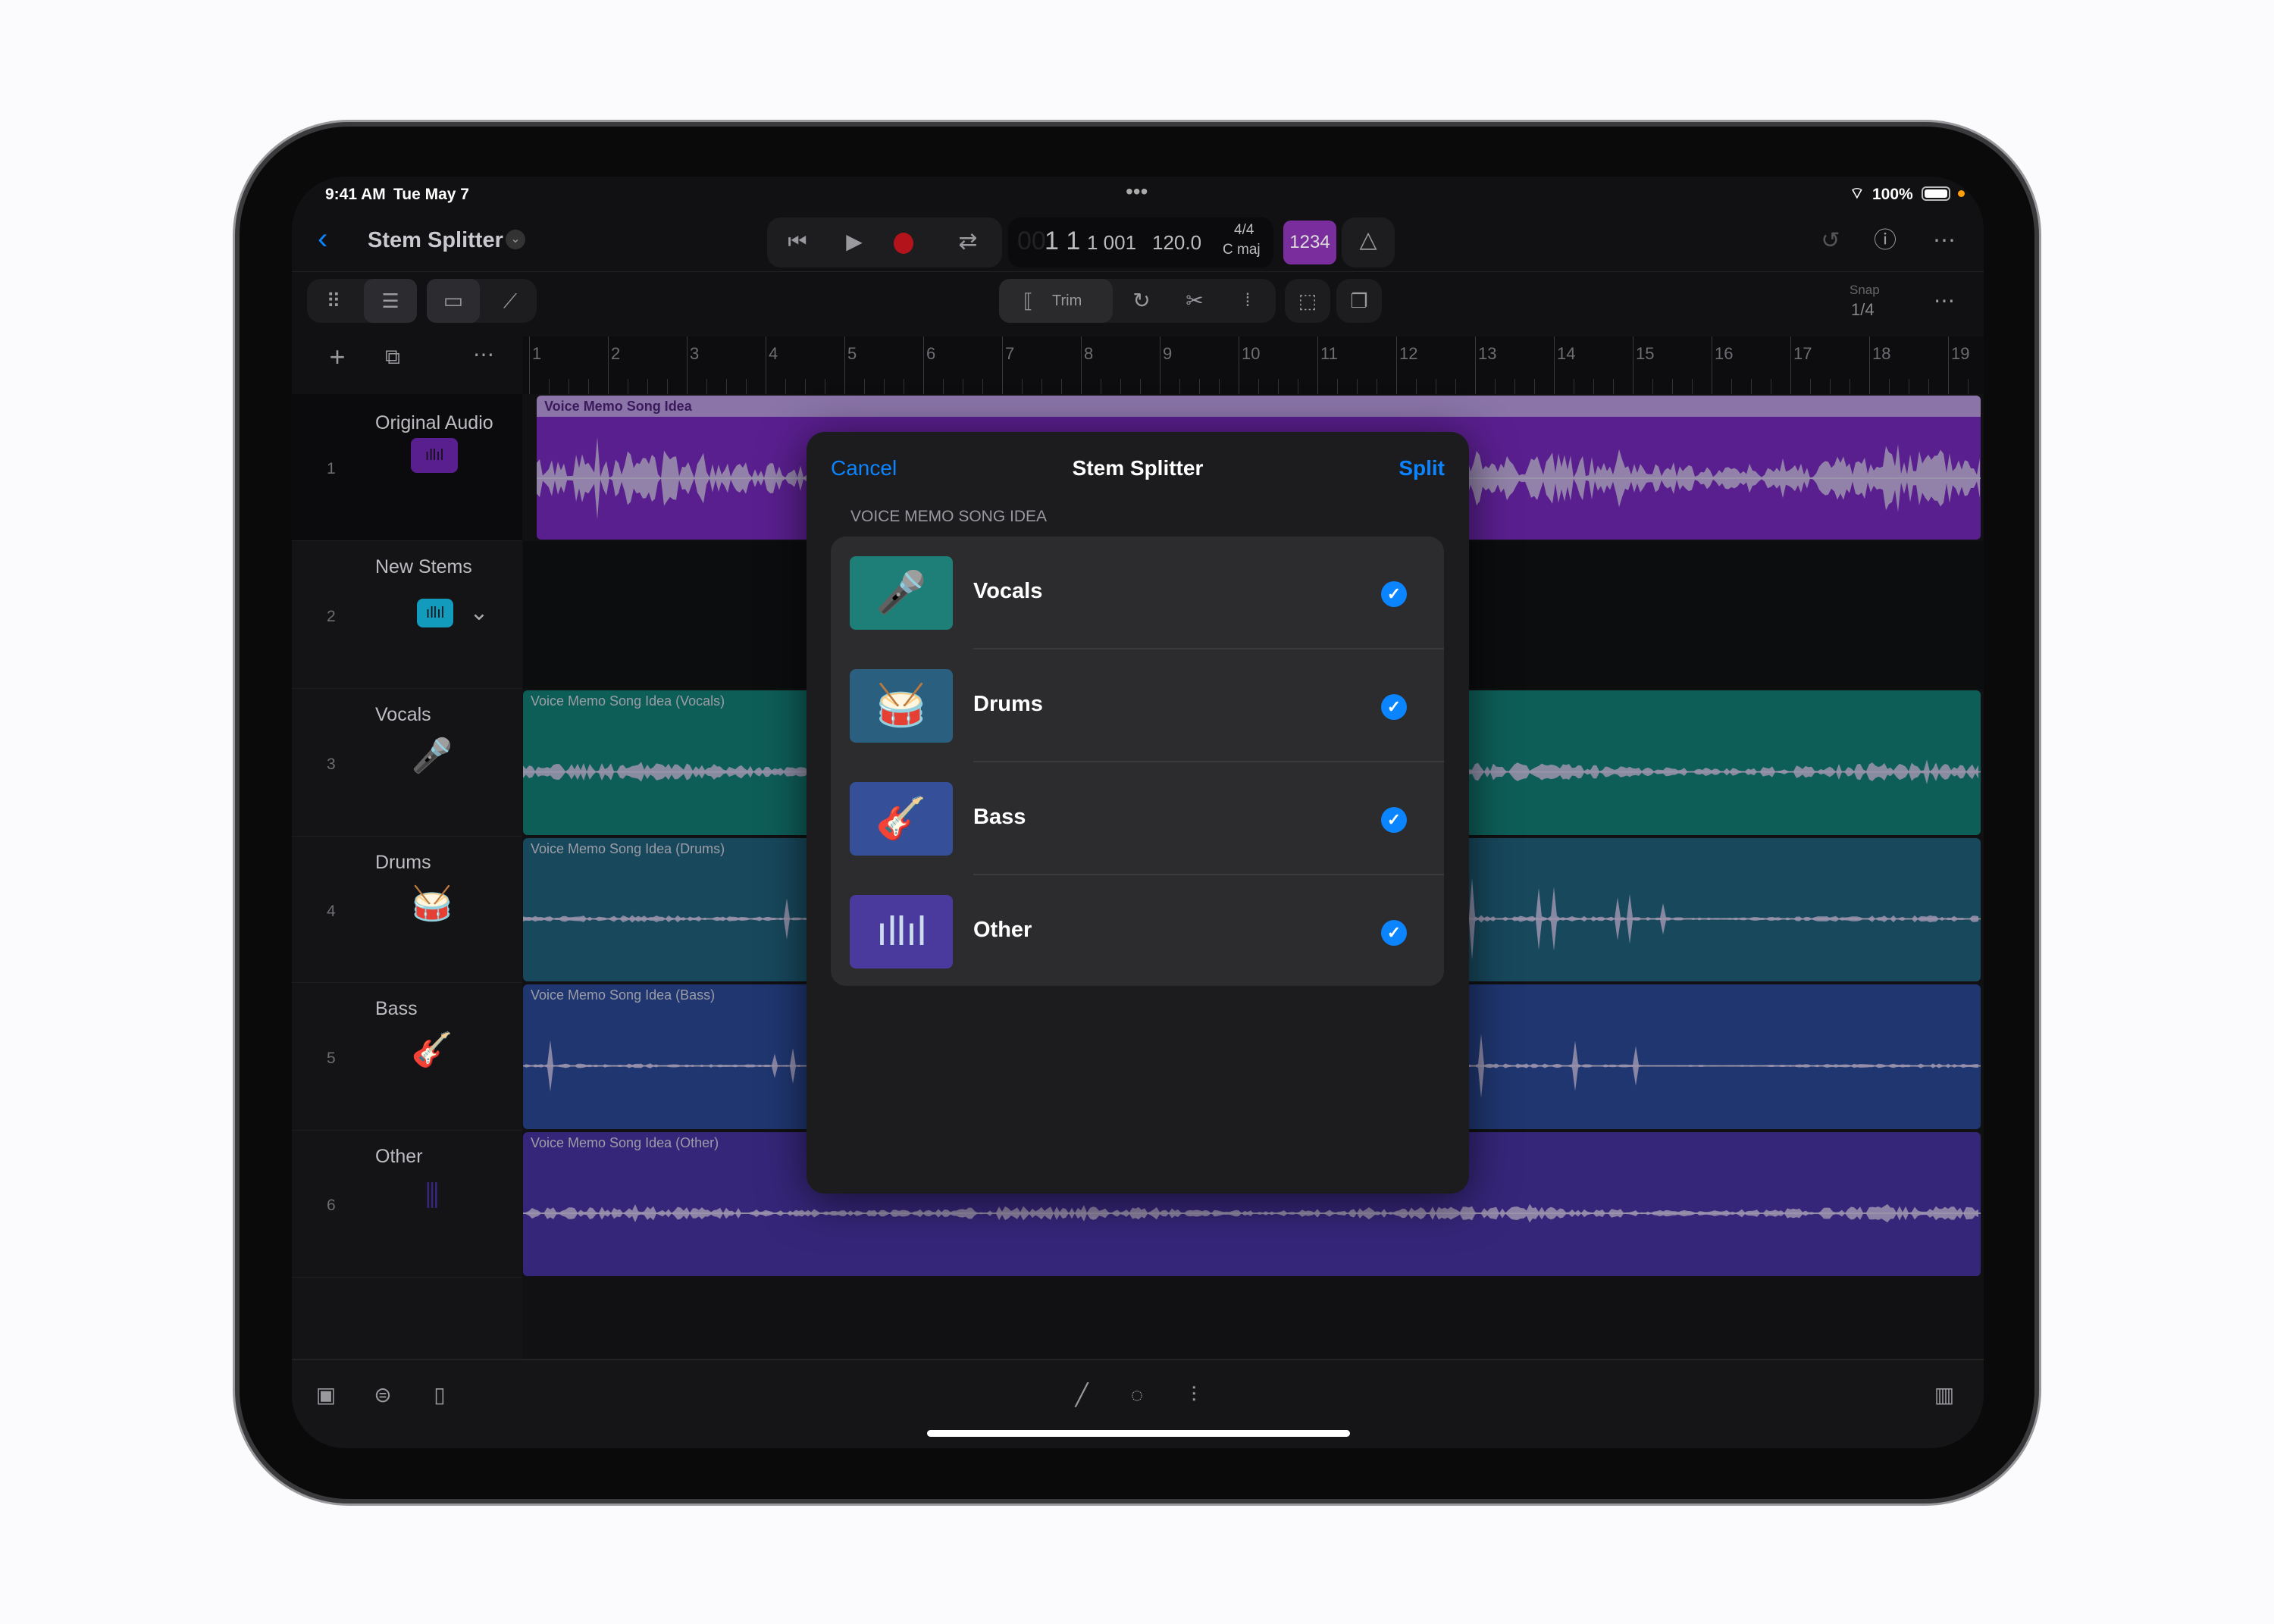 This screenshot has width=2274, height=1624. I want to click on pencil-icon: ╱, so click(1082, 1395).